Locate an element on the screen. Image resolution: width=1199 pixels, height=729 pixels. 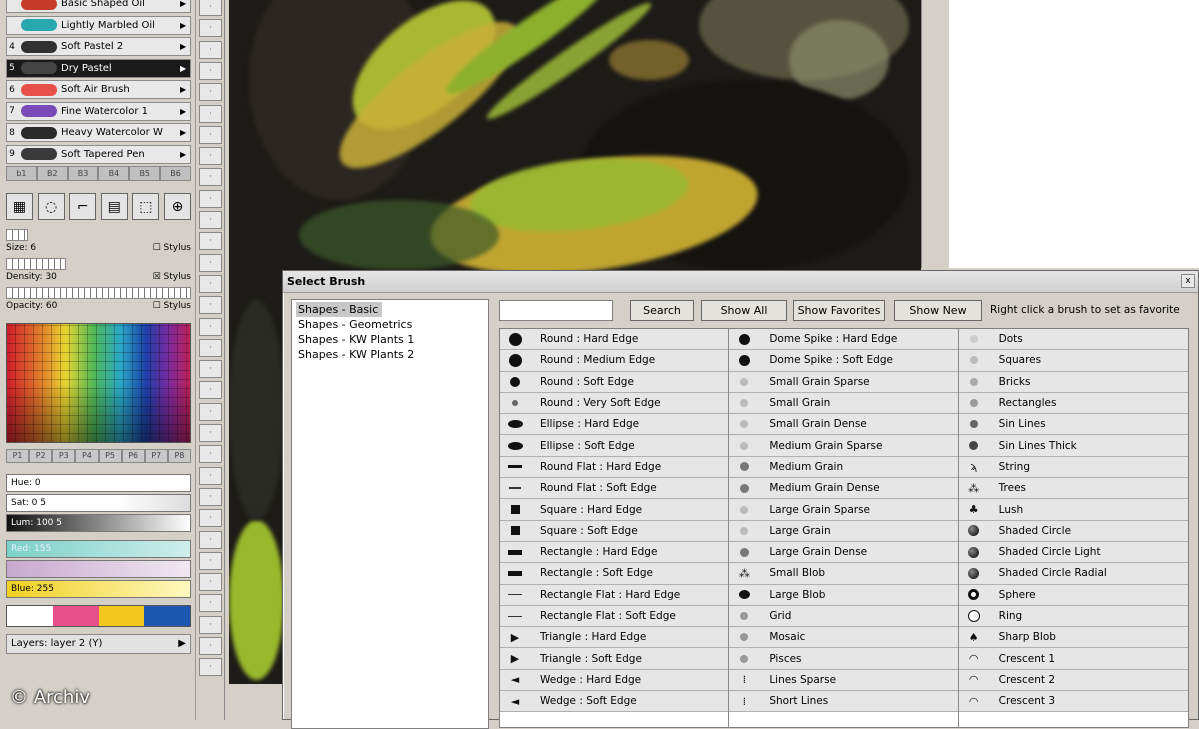
close-icon: x is located at coordinates (1188, 281).